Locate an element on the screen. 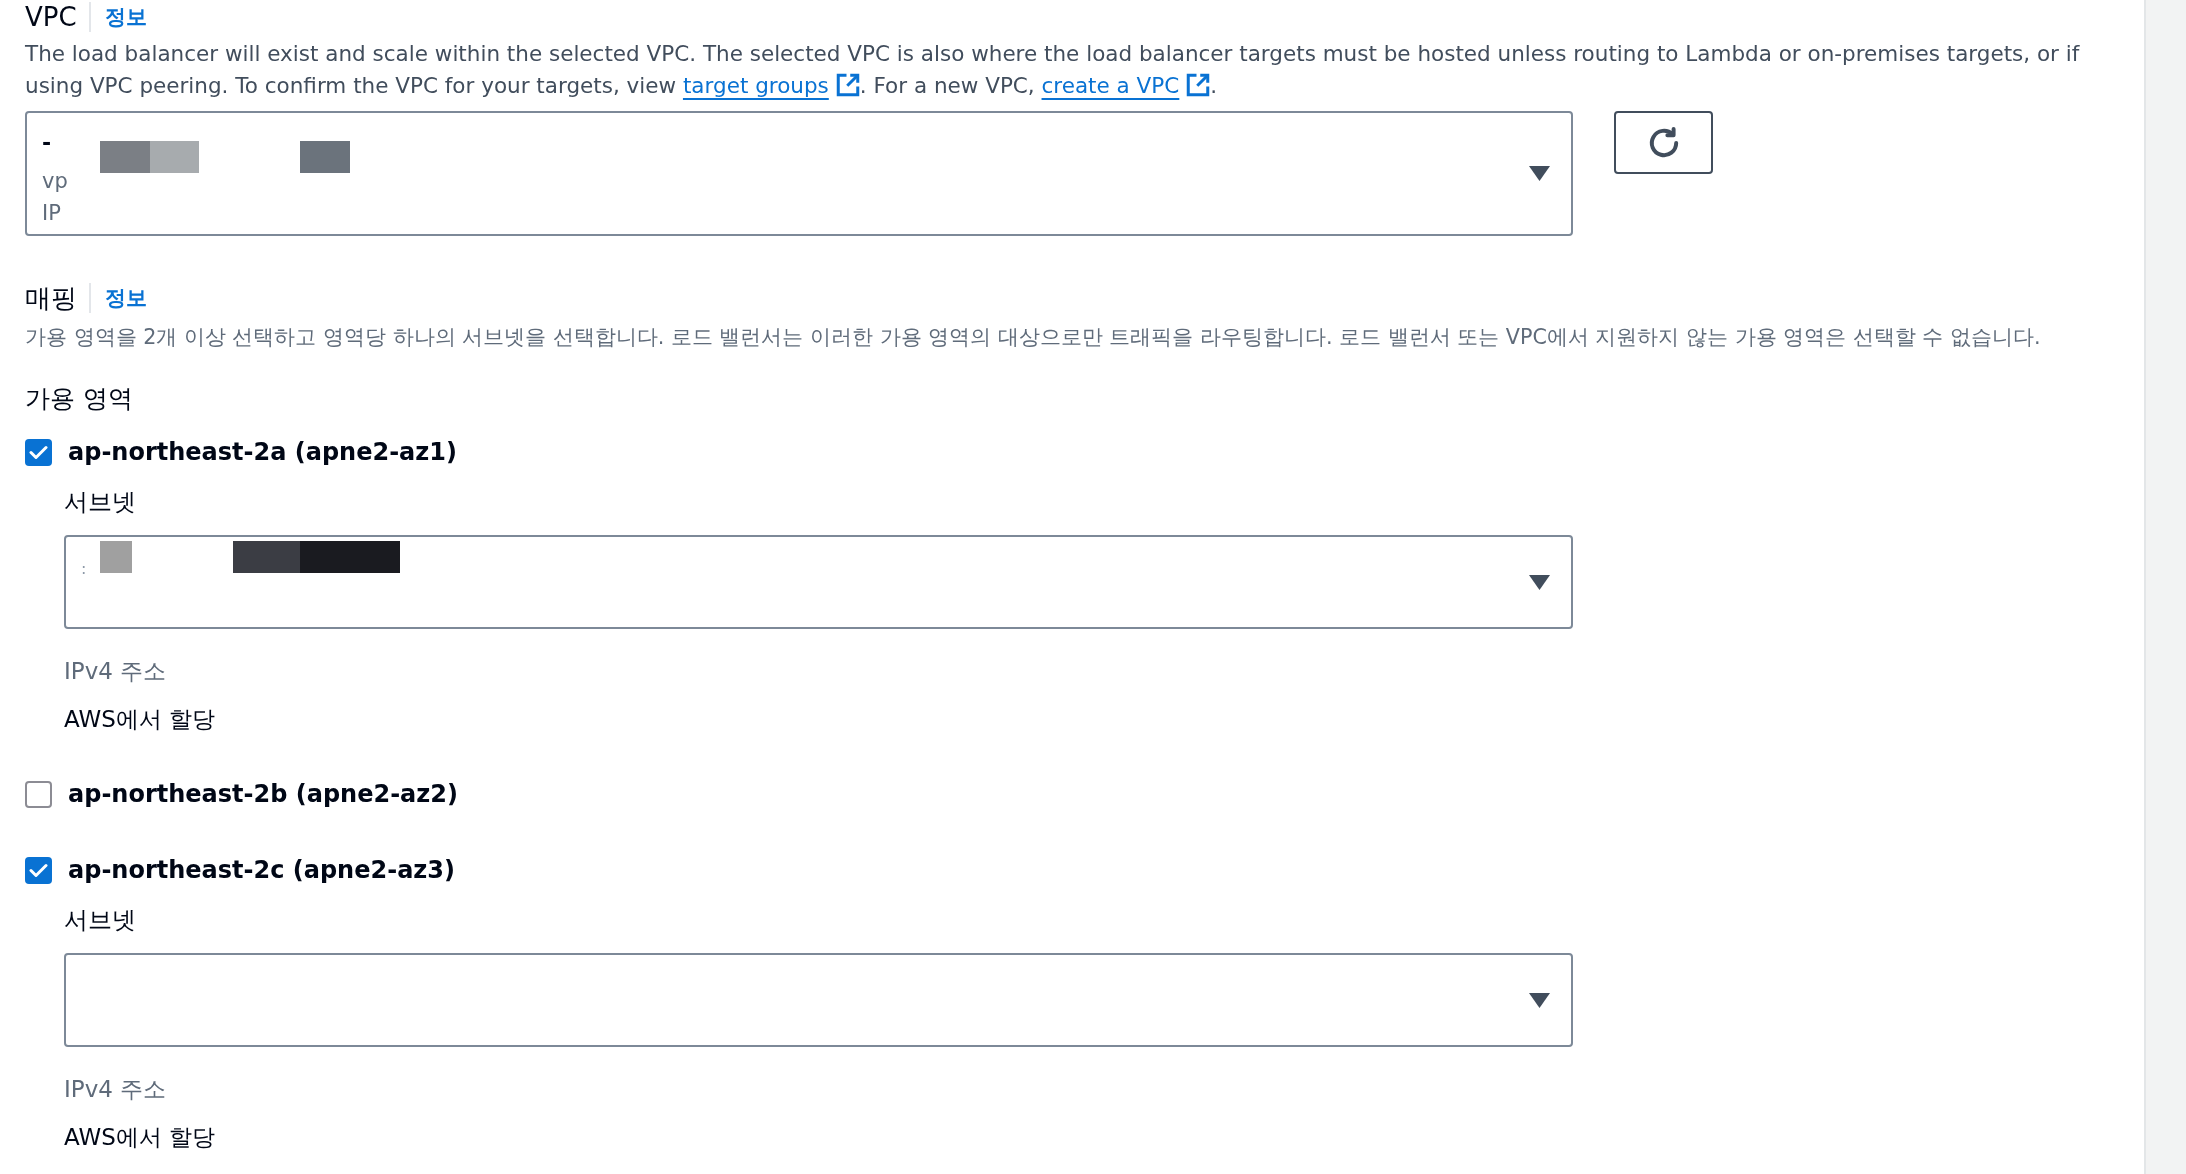  refresh-button is located at coordinates (1663, 142).